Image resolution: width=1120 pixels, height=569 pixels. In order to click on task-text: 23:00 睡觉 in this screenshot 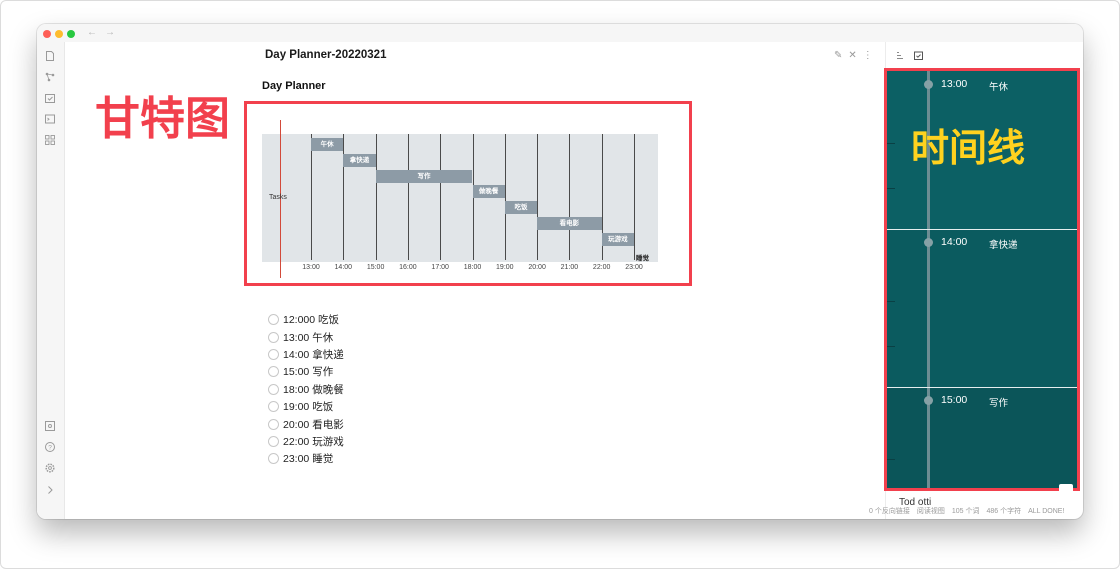, I will do `click(308, 459)`.